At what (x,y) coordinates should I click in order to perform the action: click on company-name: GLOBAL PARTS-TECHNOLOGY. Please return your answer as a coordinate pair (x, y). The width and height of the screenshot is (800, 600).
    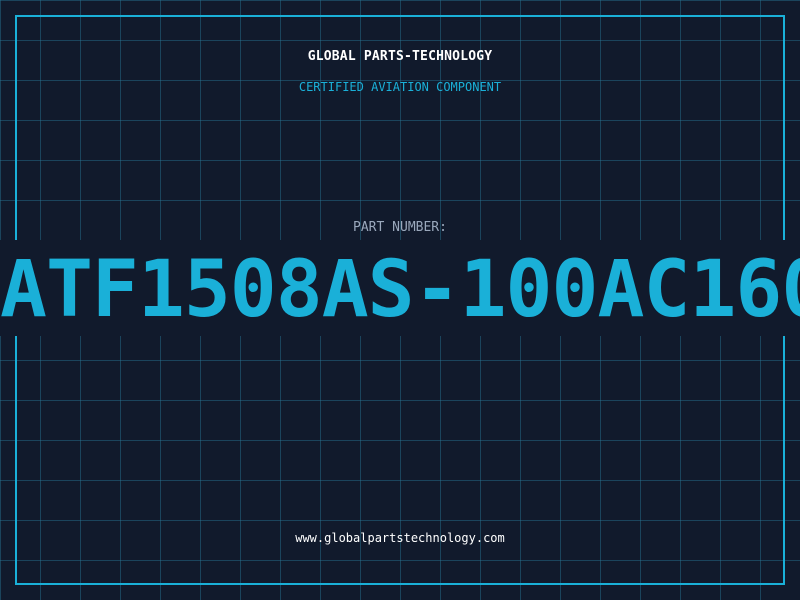
    Looking at the image, I should click on (400, 56).